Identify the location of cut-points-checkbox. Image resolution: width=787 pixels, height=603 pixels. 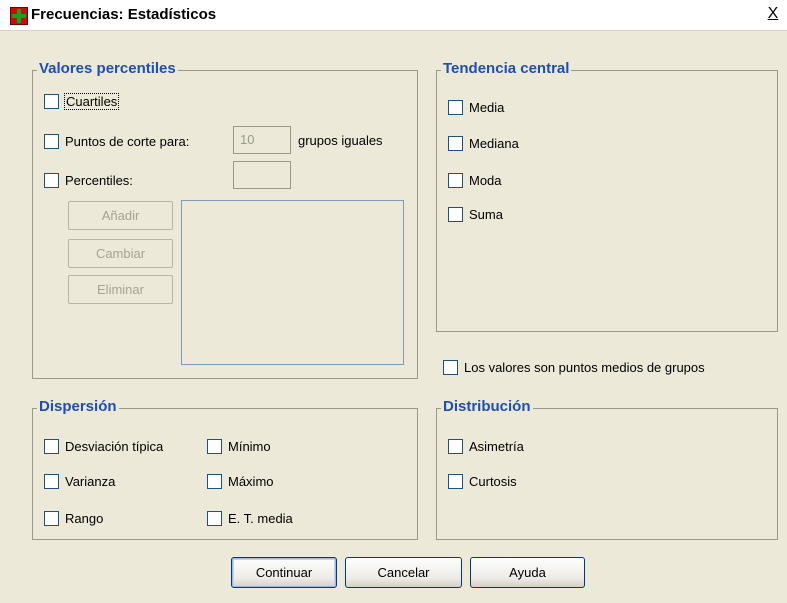
(51, 141).